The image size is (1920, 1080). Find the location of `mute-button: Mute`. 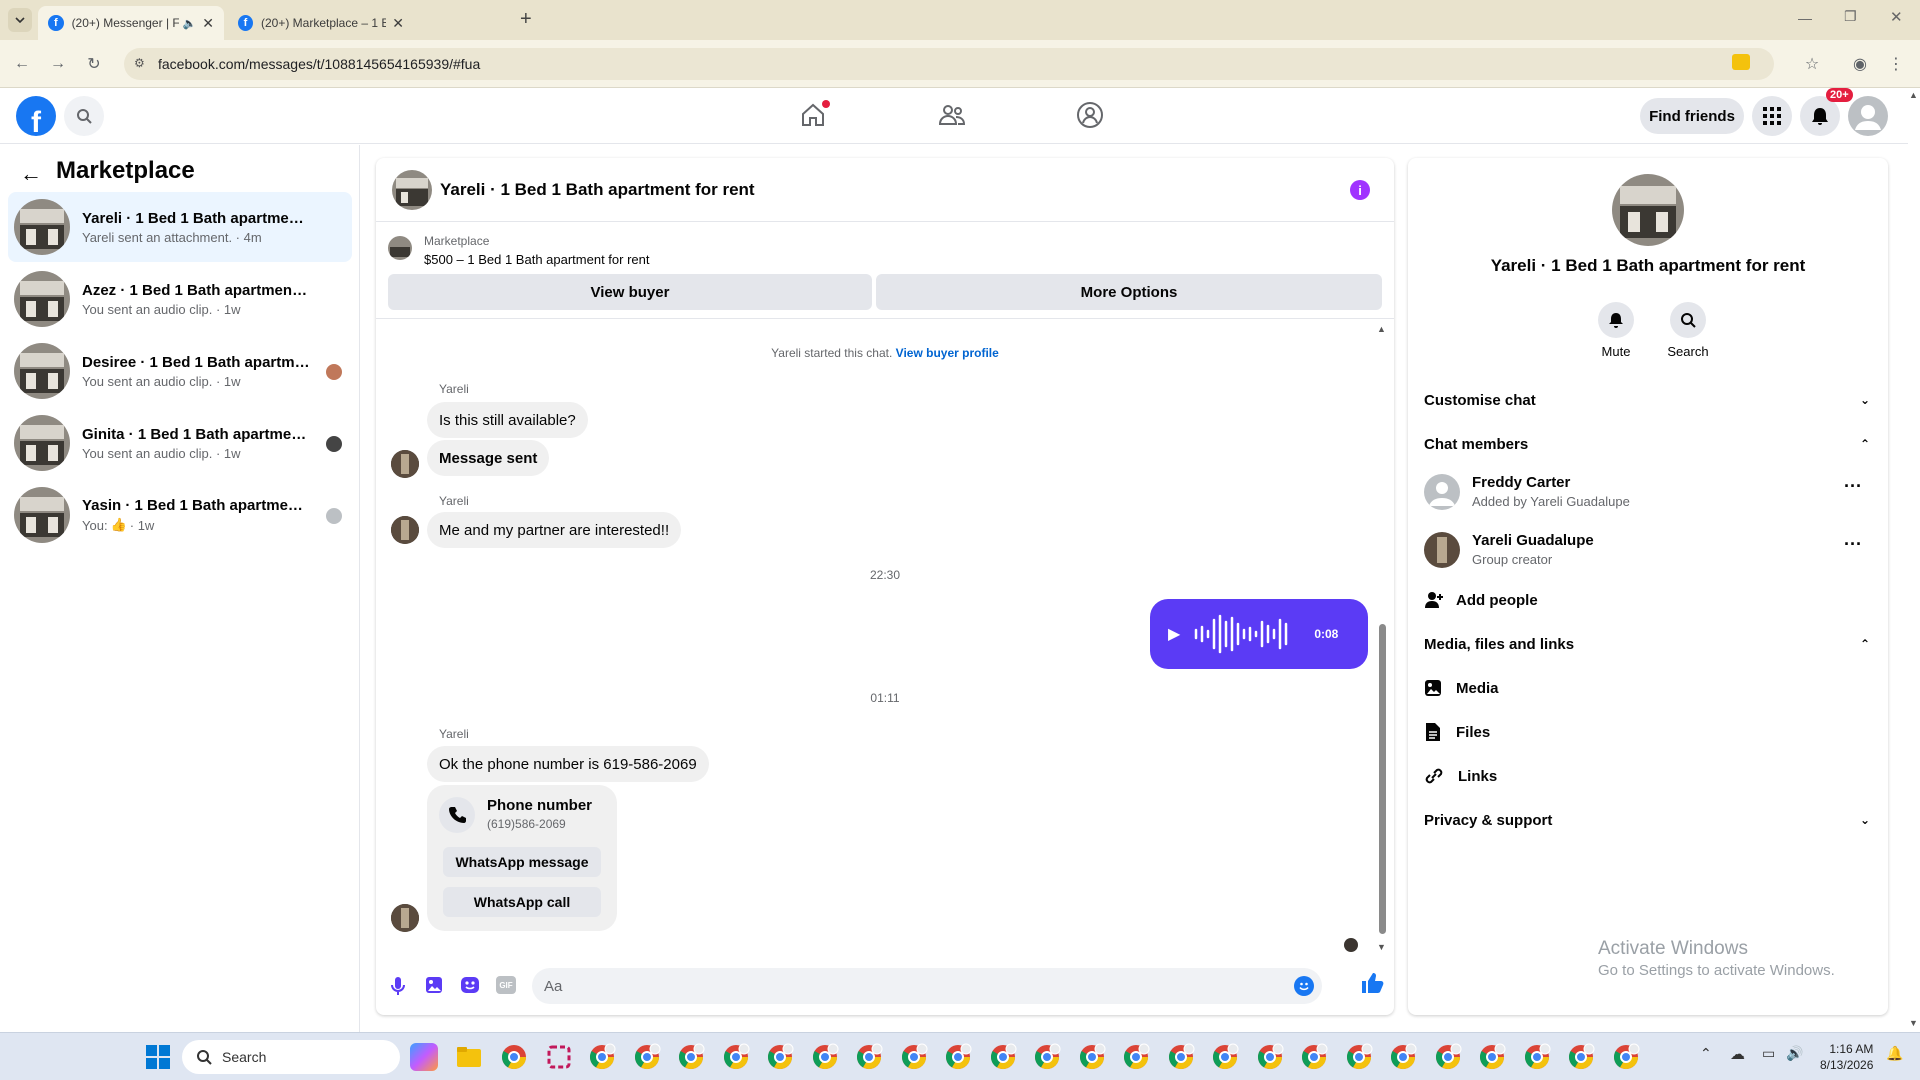

mute-button: Mute is located at coordinates (1616, 330).